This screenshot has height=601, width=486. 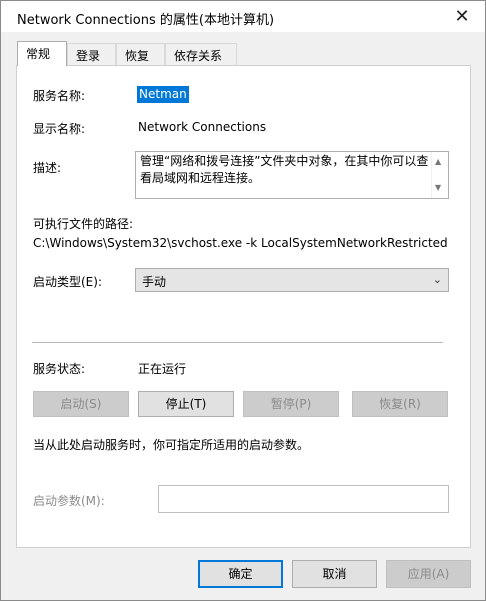 I want to click on service-status-label: 服务状态:, so click(x=59, y=369).